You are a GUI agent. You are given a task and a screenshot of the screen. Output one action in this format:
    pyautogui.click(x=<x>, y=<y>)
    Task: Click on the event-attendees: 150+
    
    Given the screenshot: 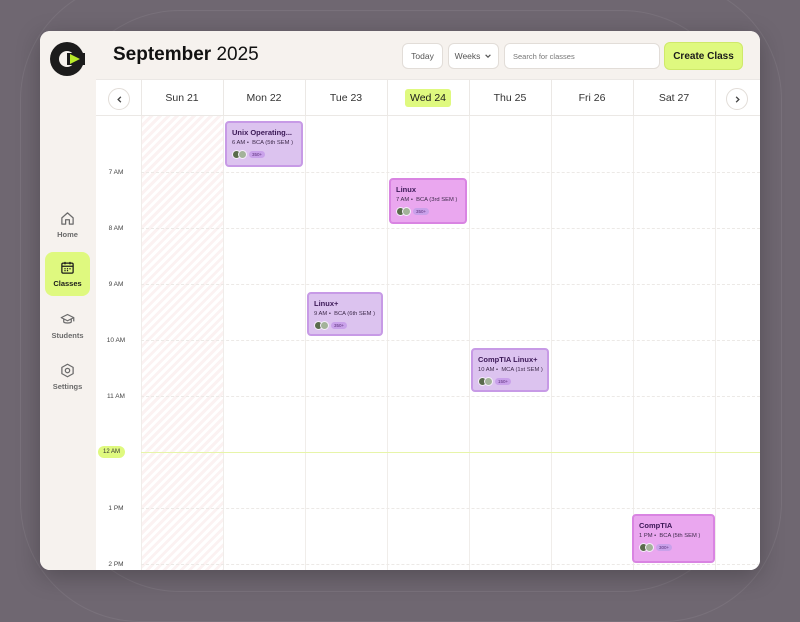 What is the action you would take?
    pyautogui.click(x=510, y=381)
    